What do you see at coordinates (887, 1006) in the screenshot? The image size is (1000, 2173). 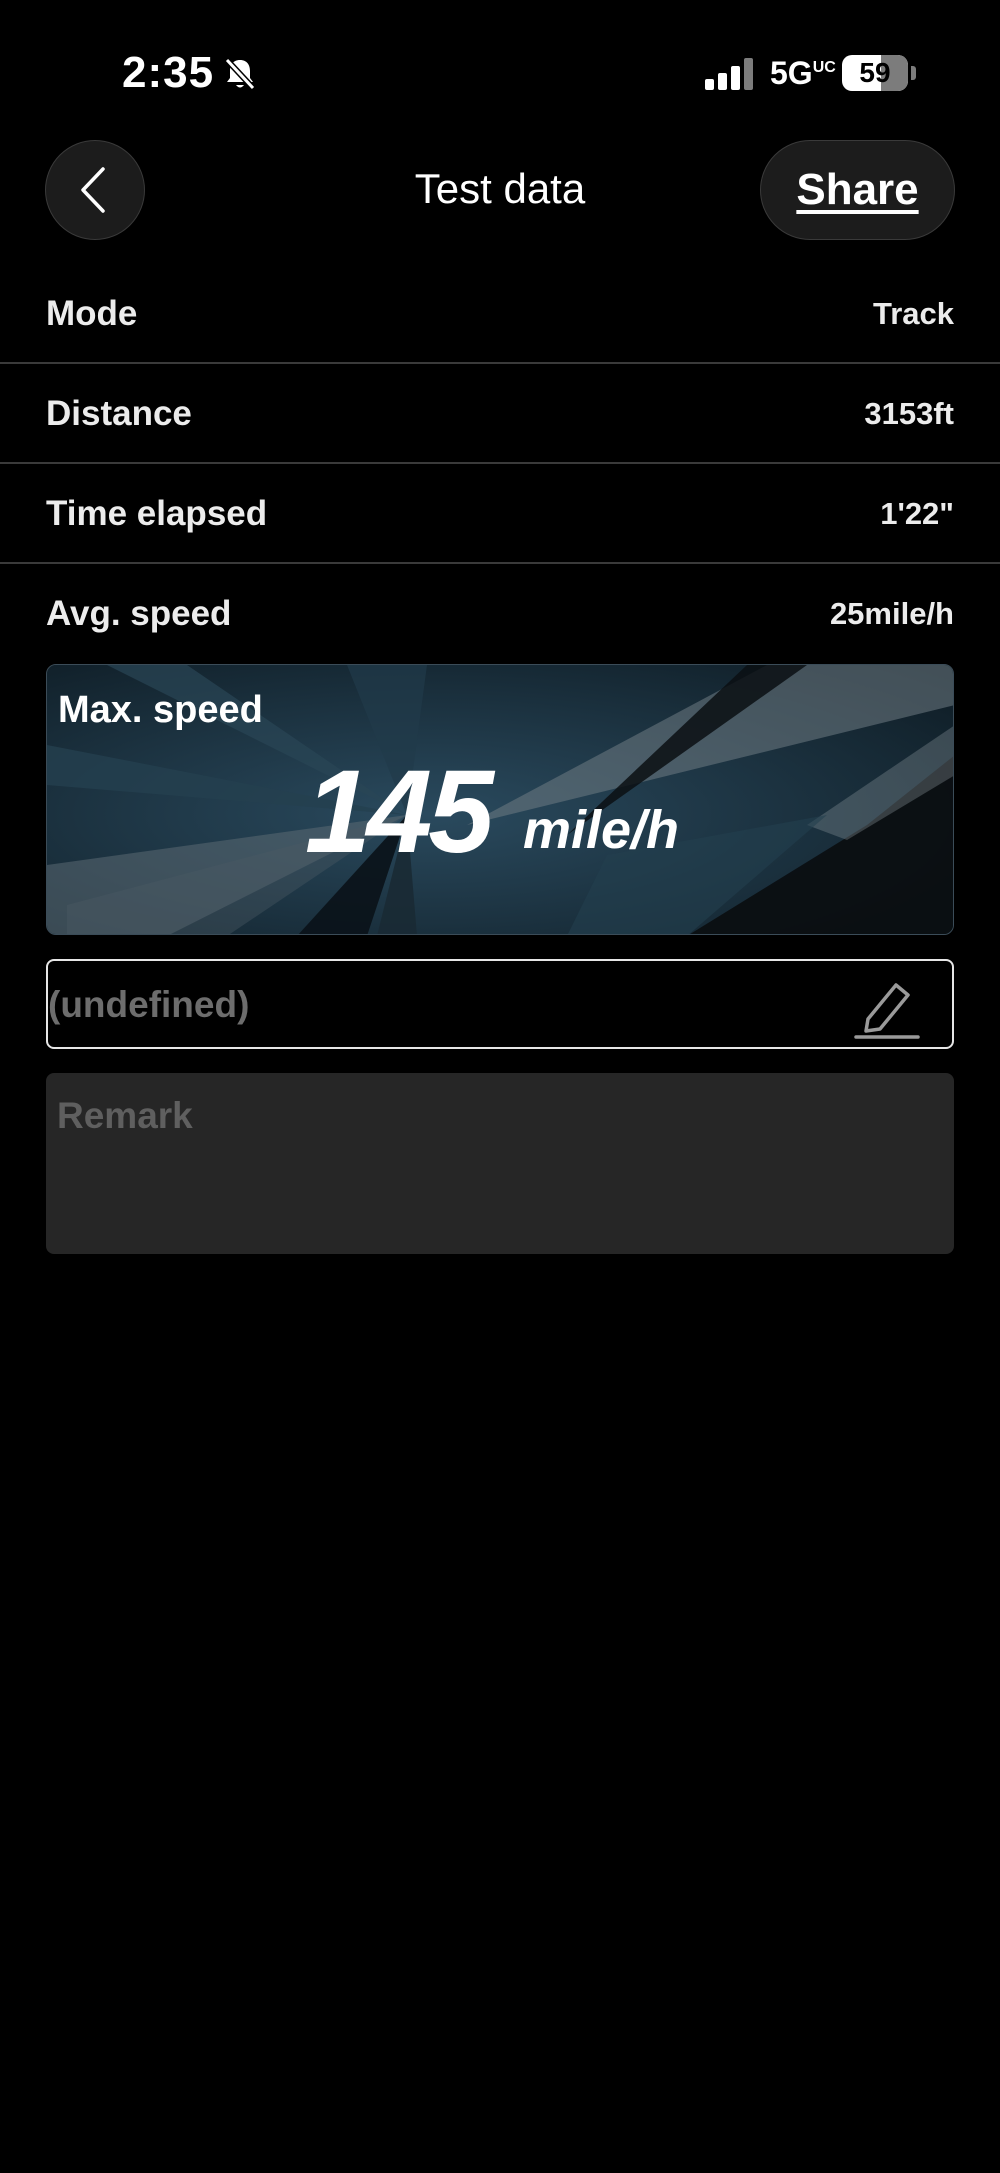 I see `pencil-edit-icon` at bounding box center [887, 1006].